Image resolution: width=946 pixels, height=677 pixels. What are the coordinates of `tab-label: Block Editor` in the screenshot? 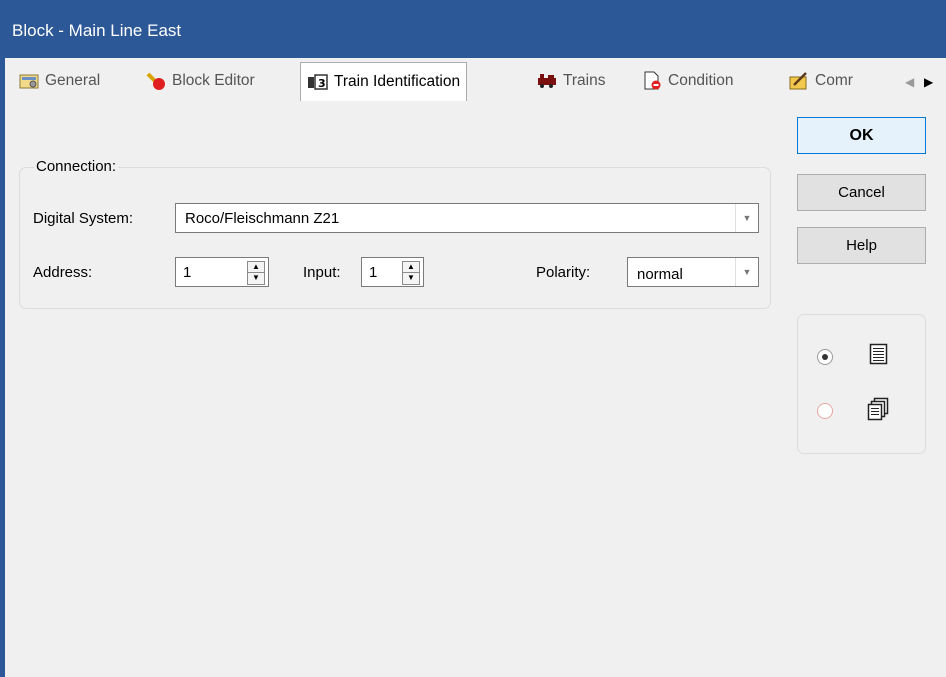 It's located at (213, 80).